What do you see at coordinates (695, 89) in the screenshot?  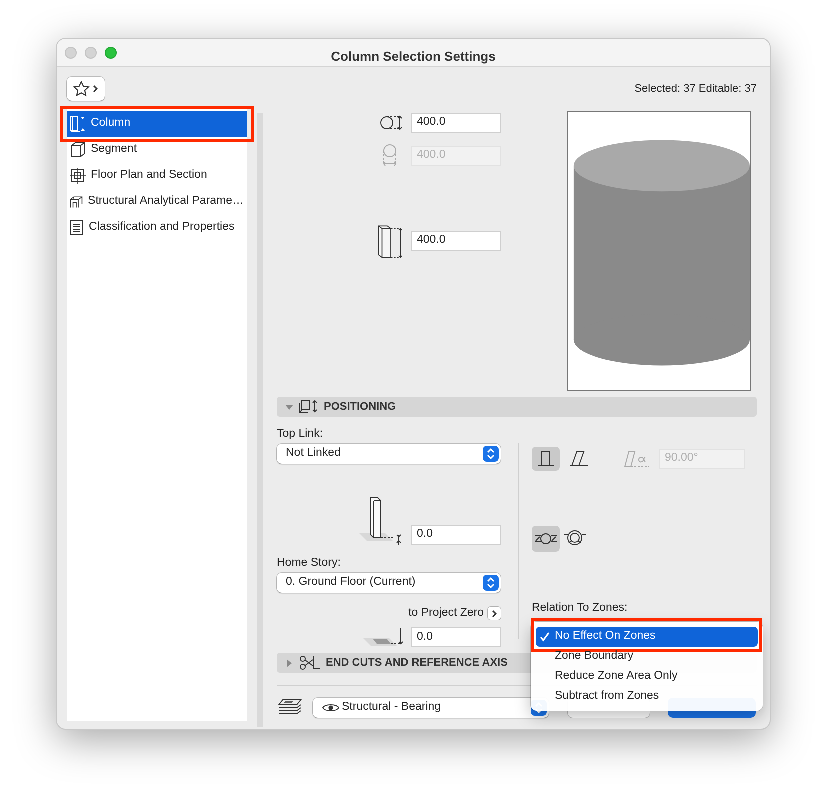 I see `selection-info: Selected: 37 Editable: 37` at bounding box center [695, 89].